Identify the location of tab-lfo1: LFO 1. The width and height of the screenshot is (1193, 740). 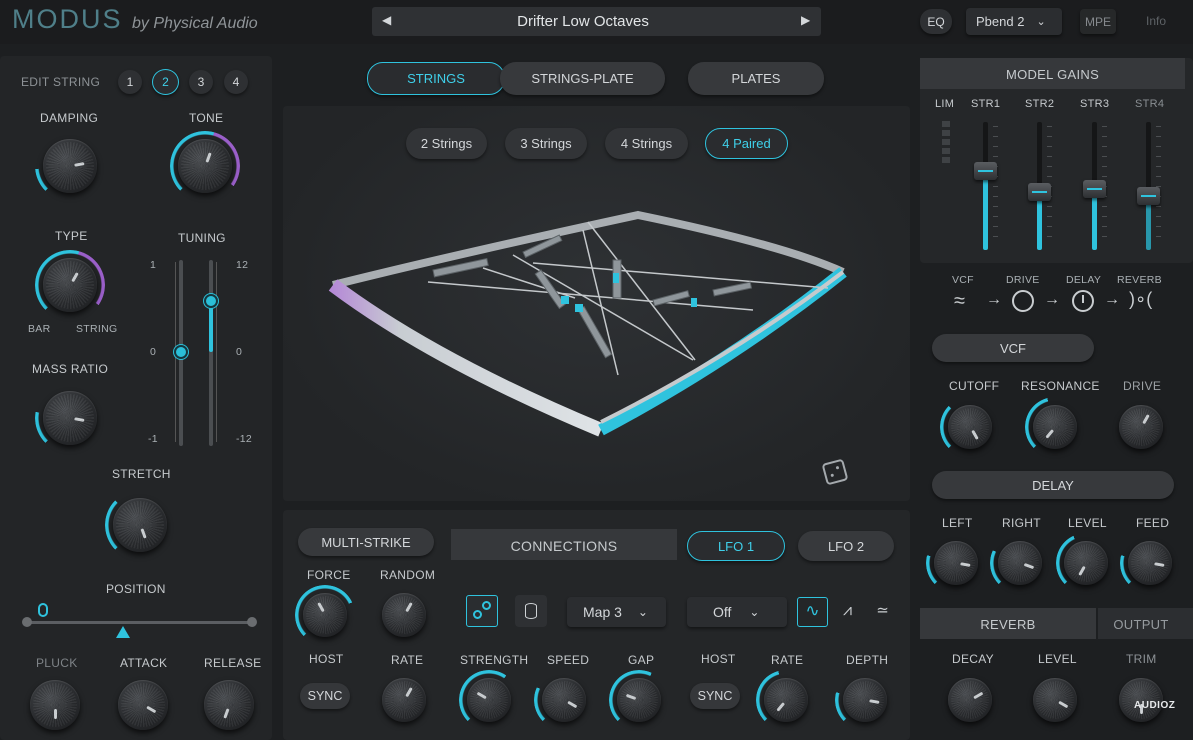
(736, 546).